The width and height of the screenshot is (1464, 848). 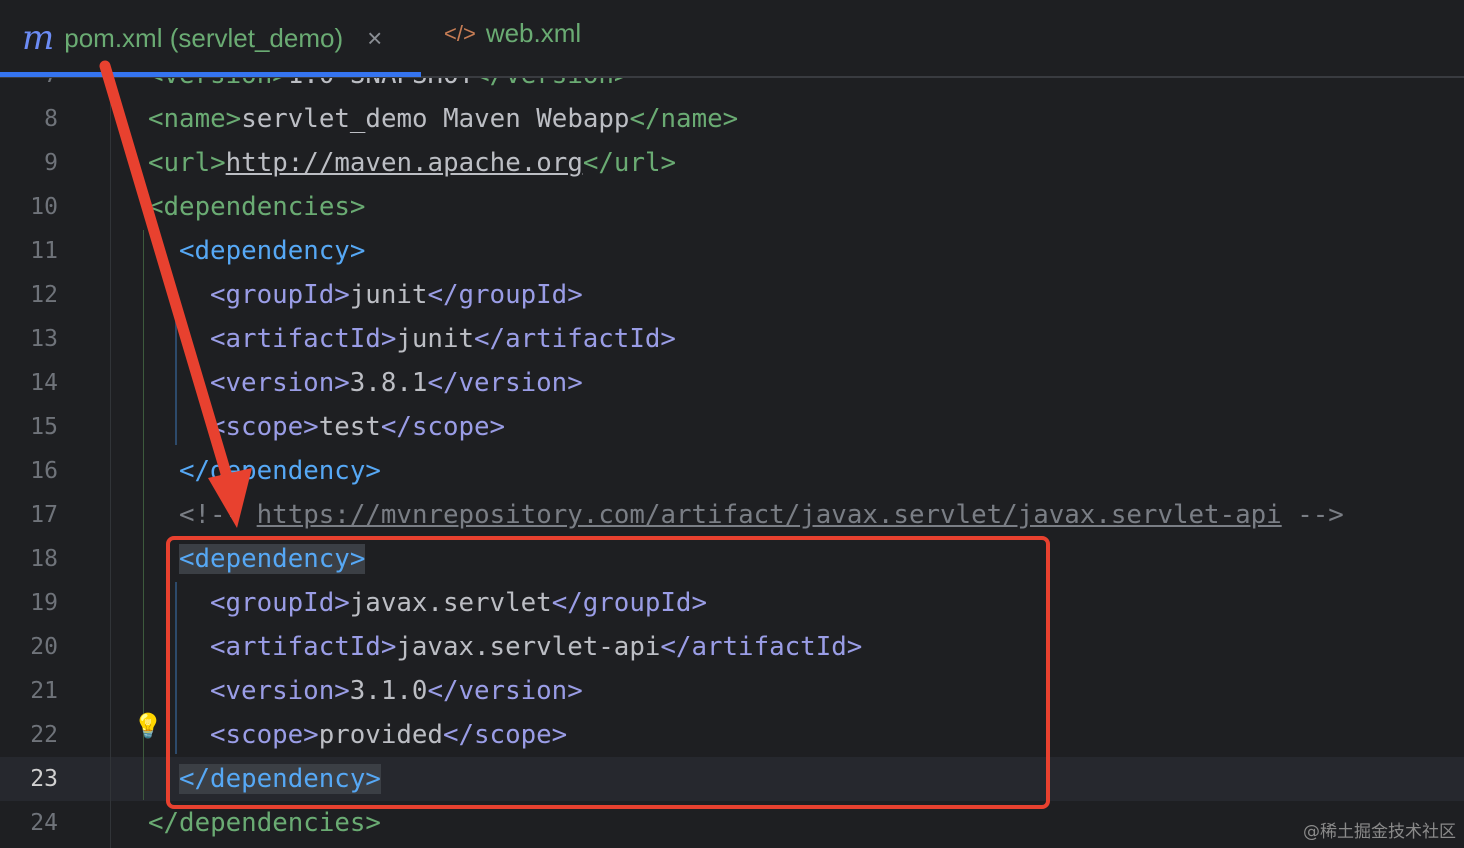 What do you see at coordinates (175, 294) in the screenshot?
I see `annotation-arrow` at bounding box center [175, 294].